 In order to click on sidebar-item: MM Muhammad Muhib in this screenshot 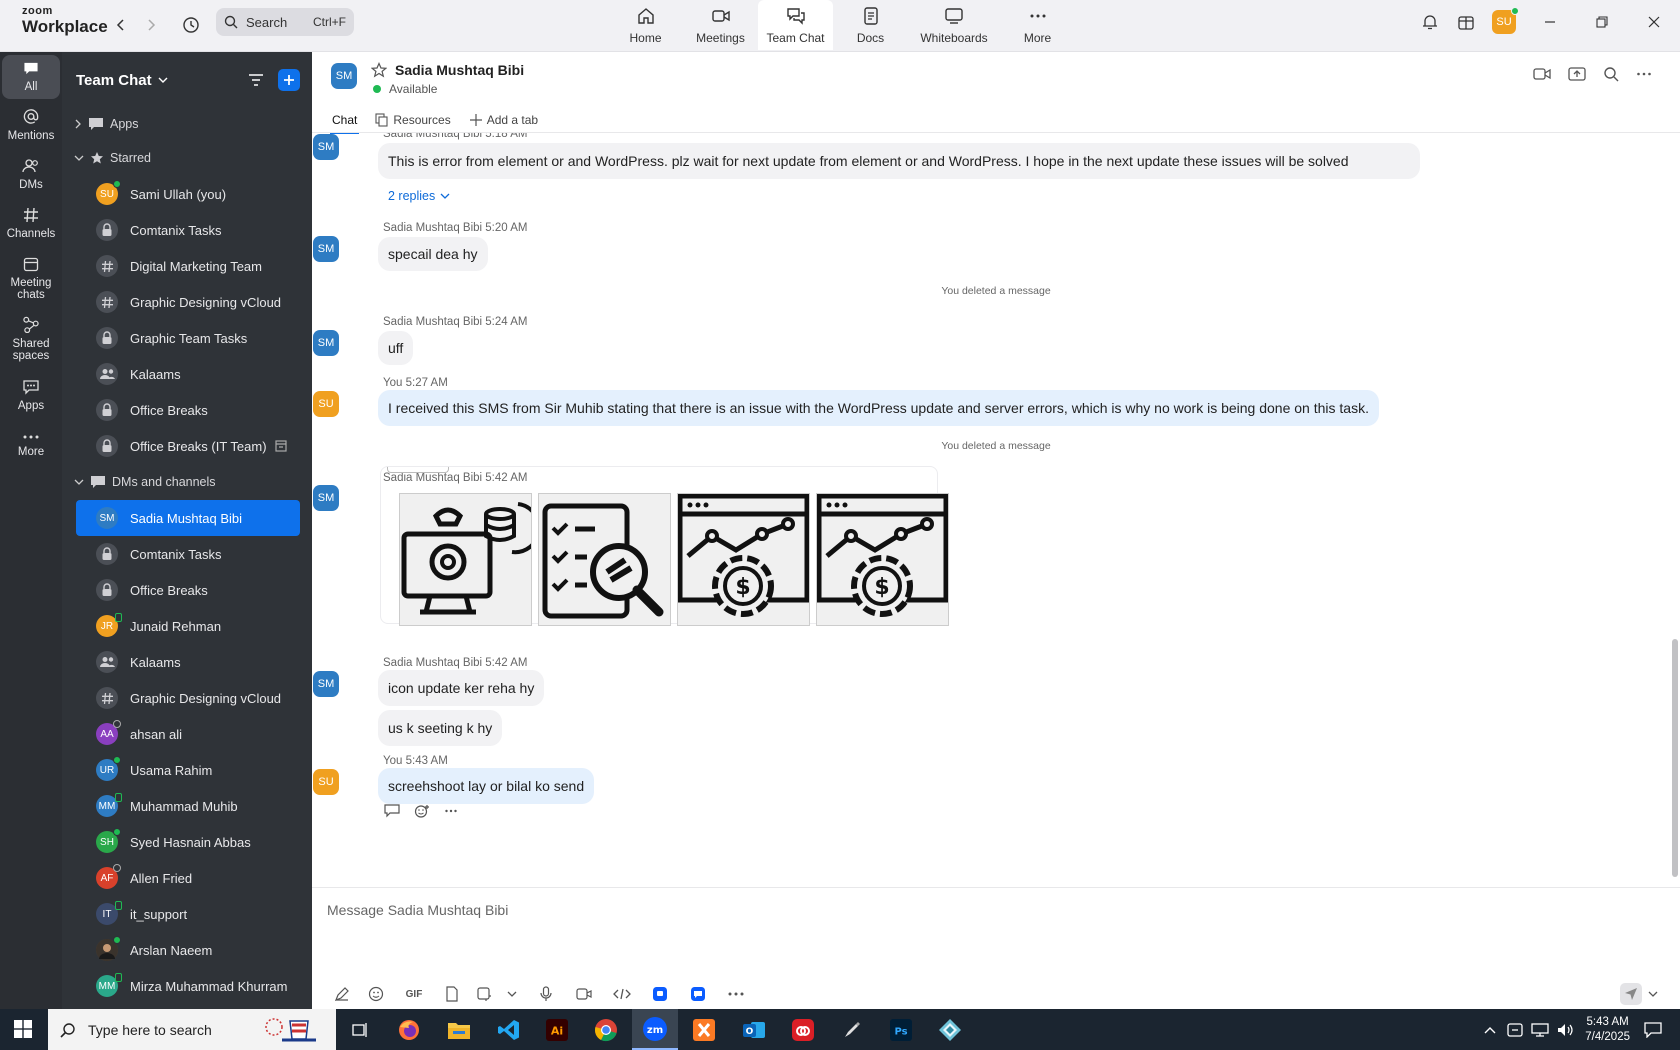, I will do `click(188, 806)`.